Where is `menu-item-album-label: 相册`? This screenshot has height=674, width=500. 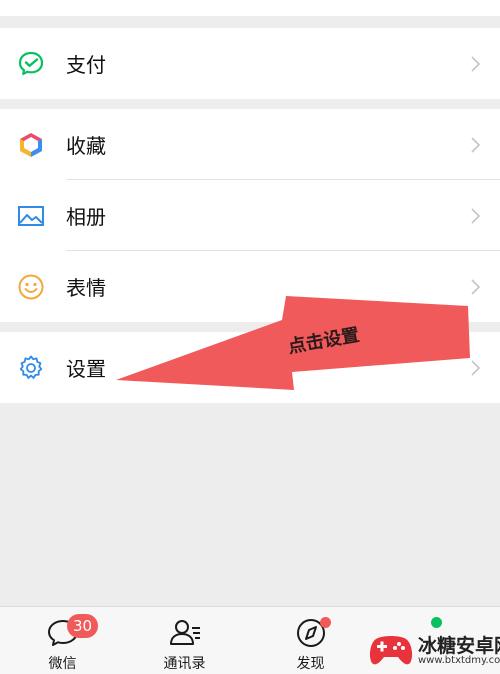 menu-item-album-label: 相册 is located at coordinates (86, 217).